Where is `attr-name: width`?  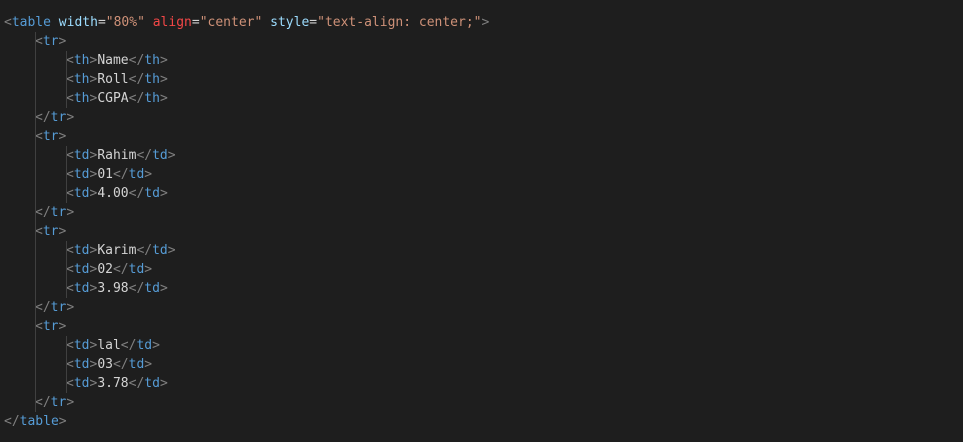
attr-name: width is located at coordinates (78, 22).